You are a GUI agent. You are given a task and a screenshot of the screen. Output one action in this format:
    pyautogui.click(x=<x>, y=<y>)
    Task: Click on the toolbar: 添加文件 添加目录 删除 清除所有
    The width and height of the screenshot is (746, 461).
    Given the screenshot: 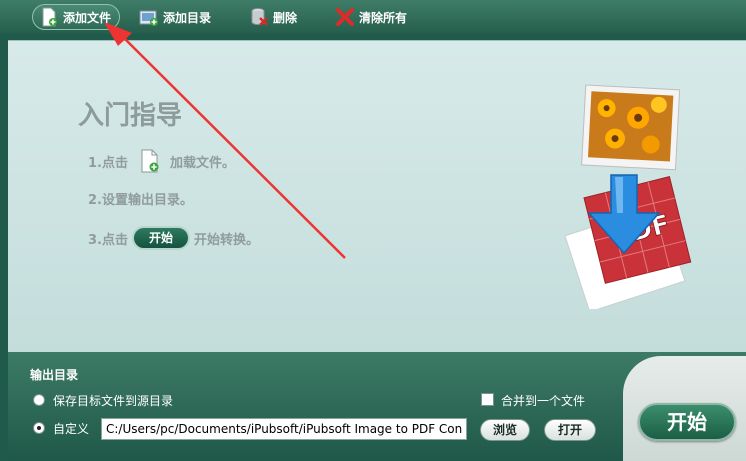 What is the action you would take?
    pyautogui.click(x=373, y=17)
    